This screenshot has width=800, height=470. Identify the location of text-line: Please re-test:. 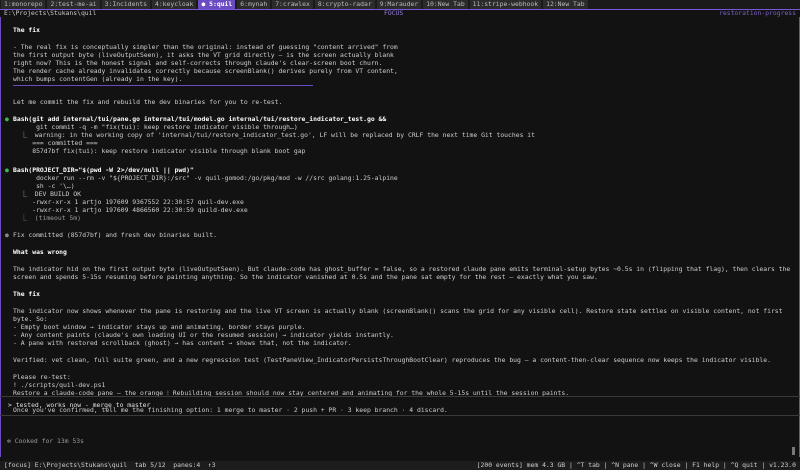
(42, 377).